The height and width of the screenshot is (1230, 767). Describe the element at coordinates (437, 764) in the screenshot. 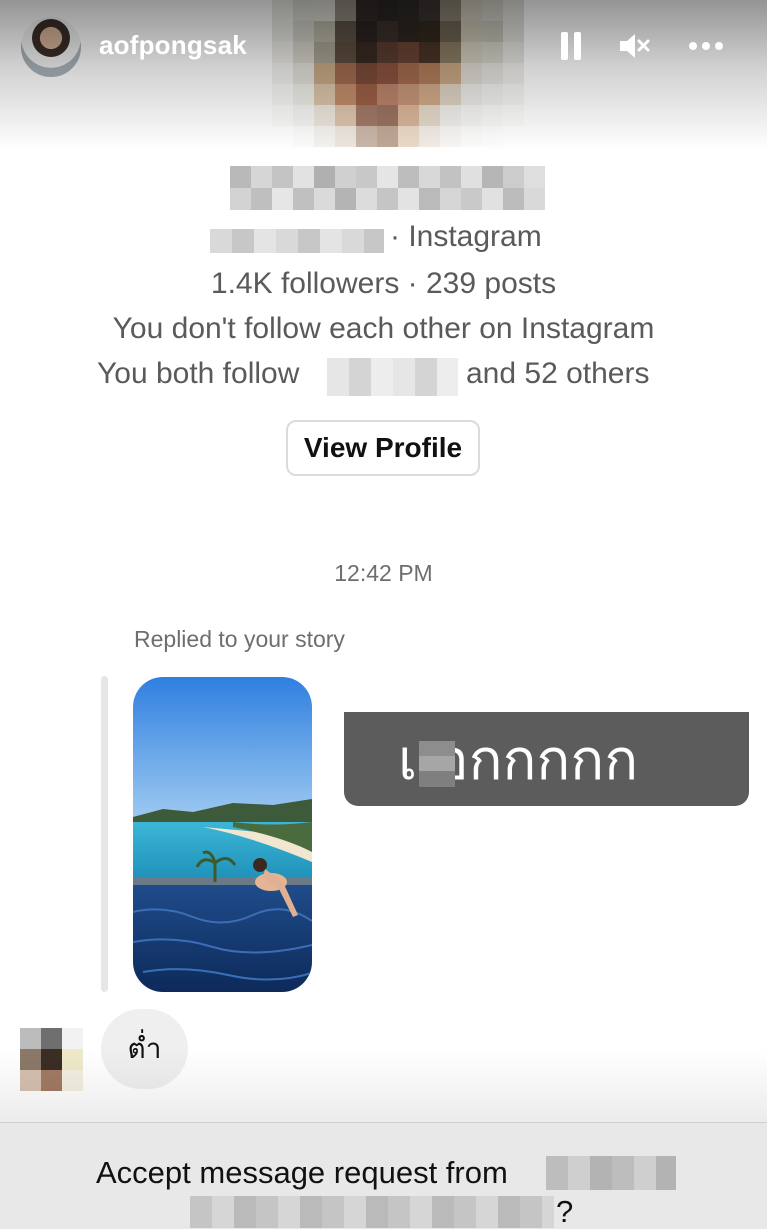

I see `caption-censor` at that location.